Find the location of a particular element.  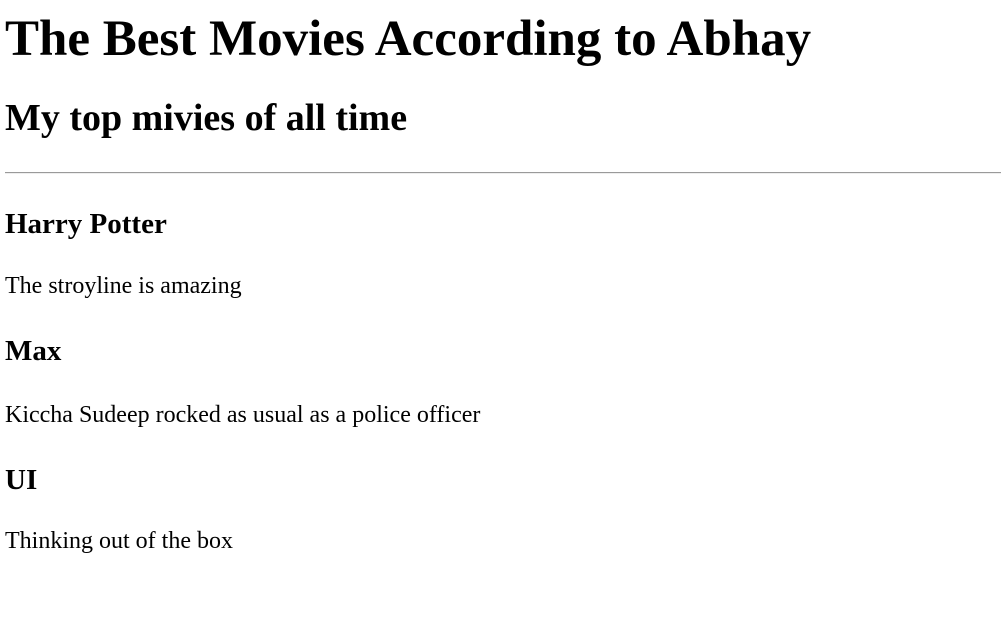

divider is located at coordinates (503, 173).